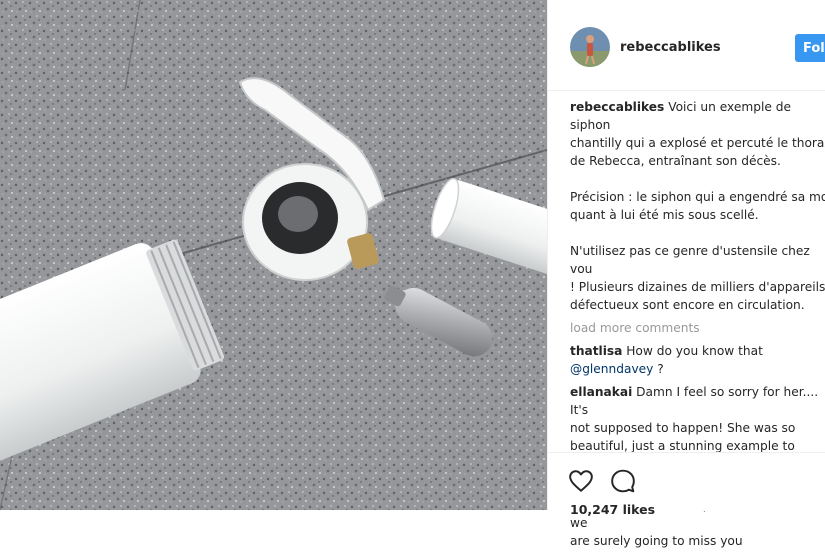 The width and height of the screenshot is (825, 555). Describe the element at coordinates (623, 481) in the screenshot. I see `comment-bubble-icon` at that location.